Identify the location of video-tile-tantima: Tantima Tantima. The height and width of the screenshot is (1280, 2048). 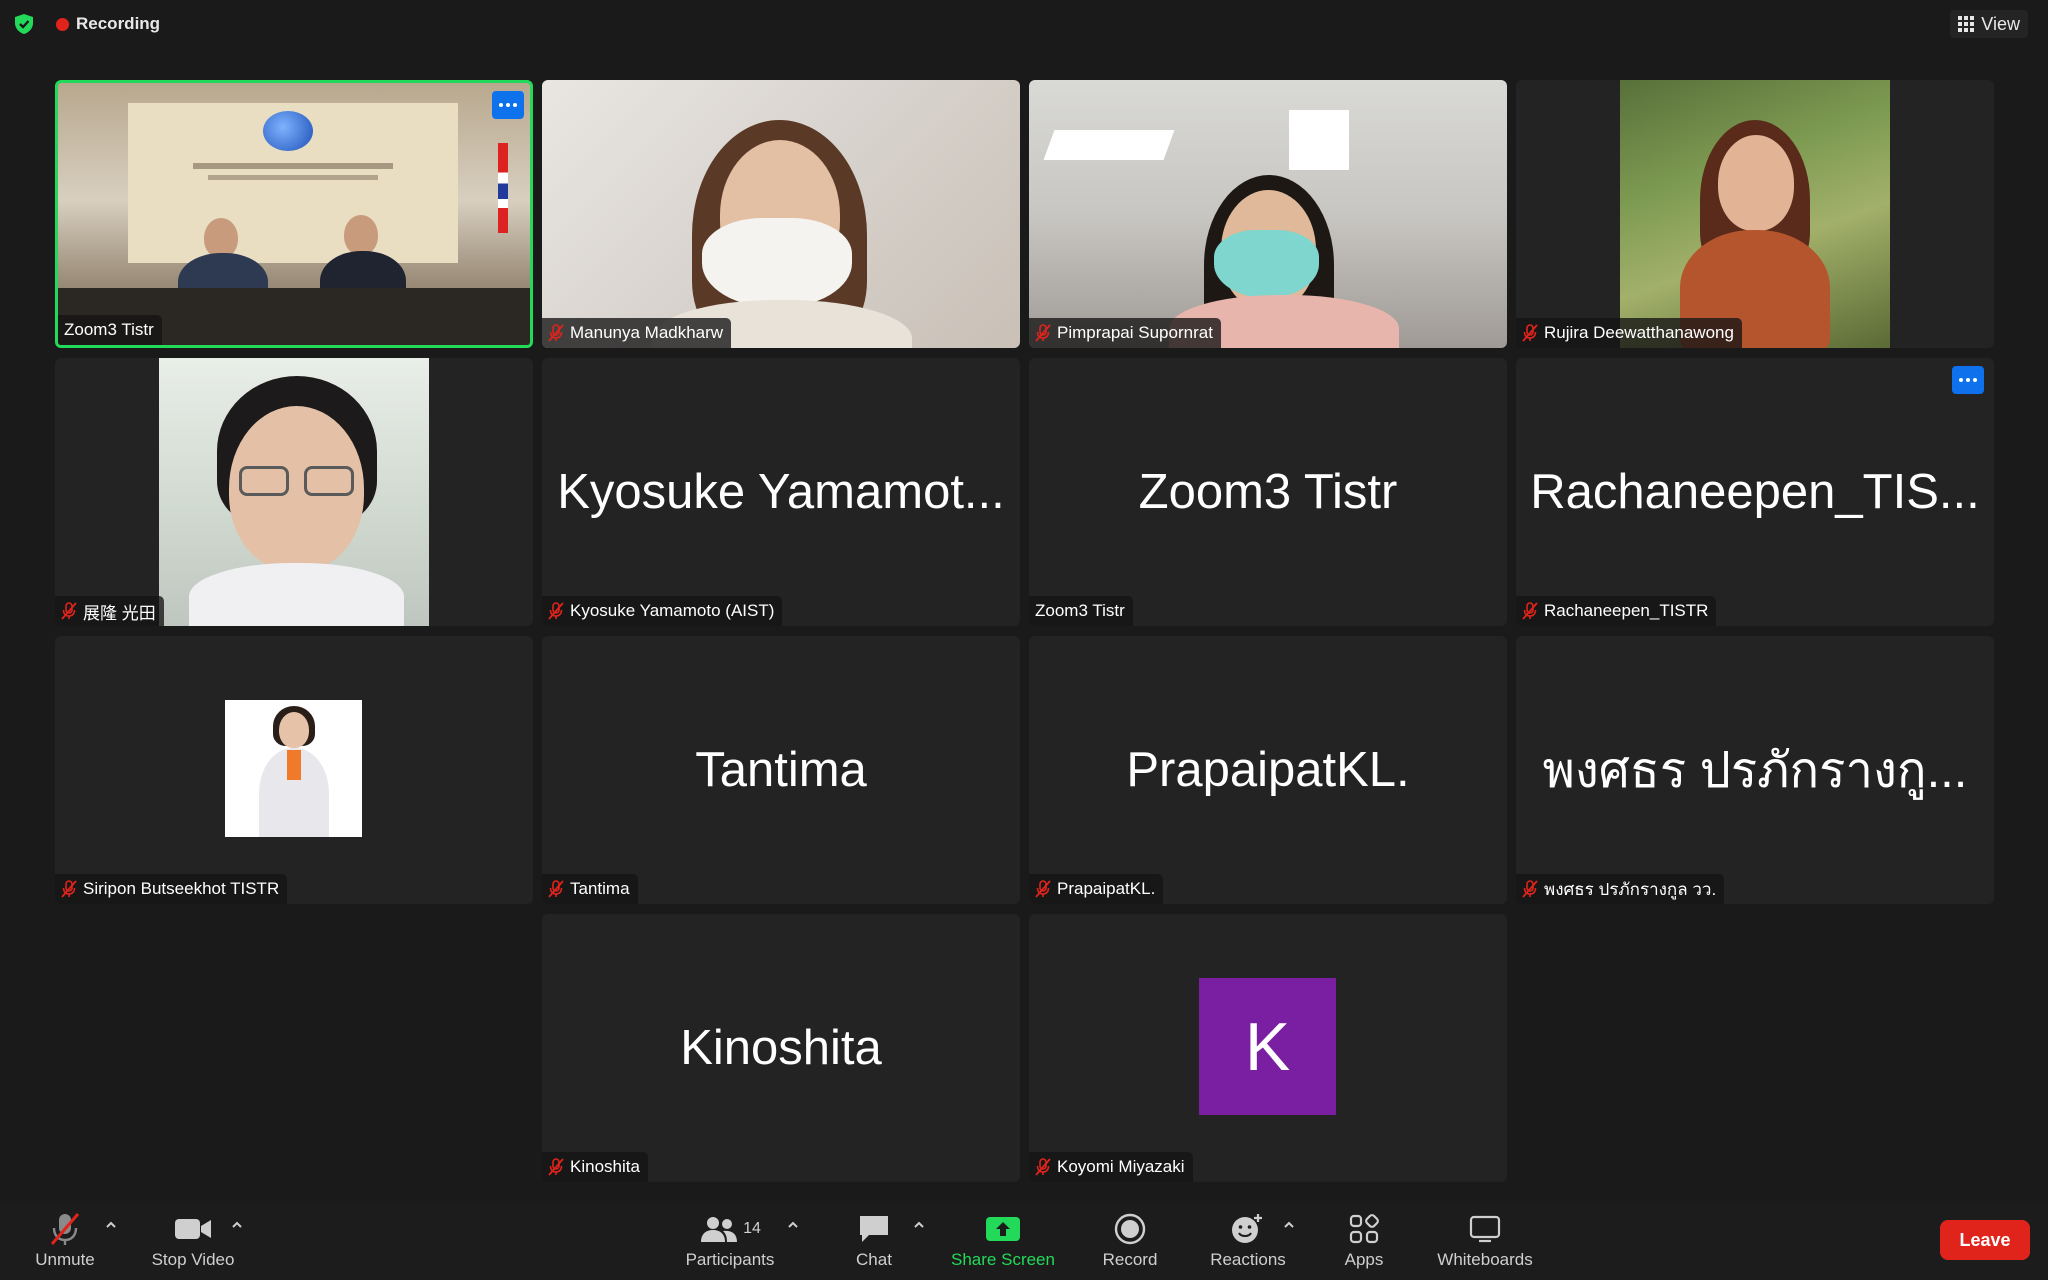
(781, 770).